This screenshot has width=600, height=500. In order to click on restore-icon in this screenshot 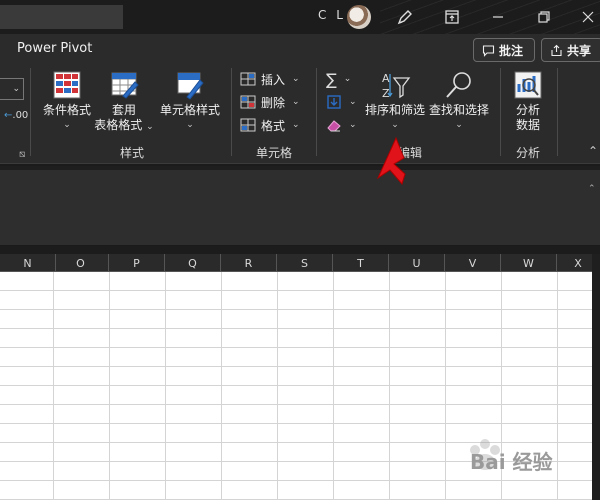, I will do `click(544, 17)`.